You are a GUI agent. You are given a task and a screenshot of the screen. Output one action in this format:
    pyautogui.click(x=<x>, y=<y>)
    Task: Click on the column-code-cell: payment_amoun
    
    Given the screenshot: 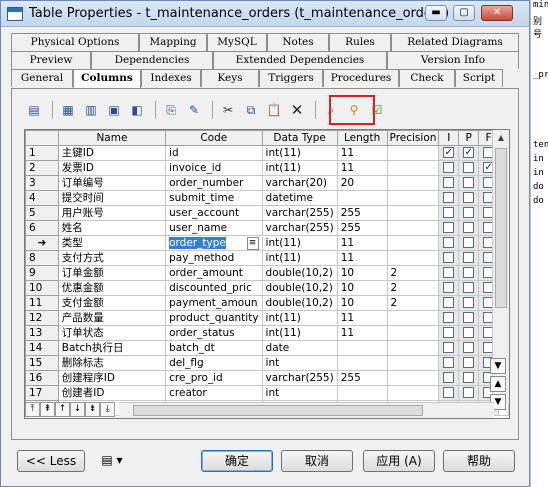 What is the action you would take?
    pyautogui.click(x=214, y=303)
    